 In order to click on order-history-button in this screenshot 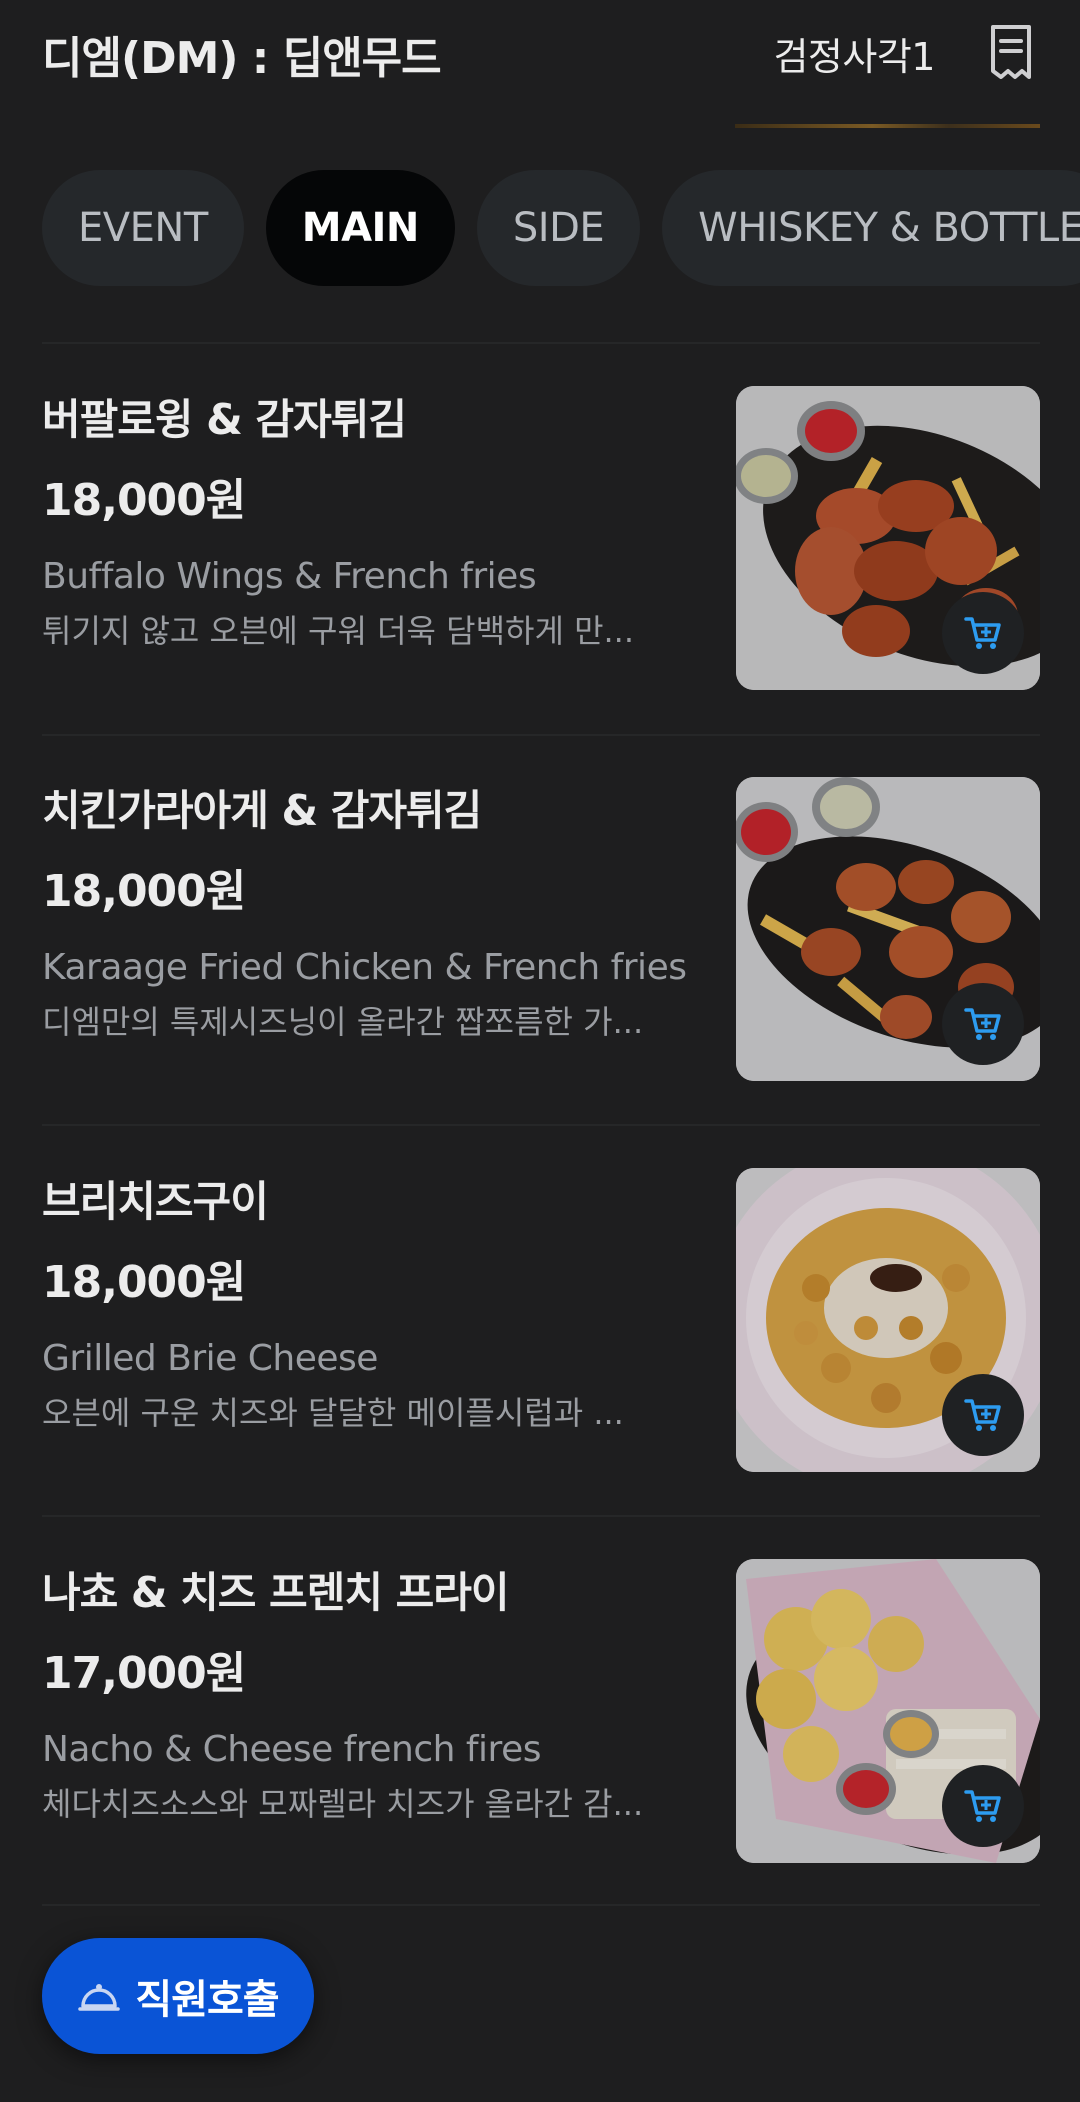, I will do `click(1011, 52)`.